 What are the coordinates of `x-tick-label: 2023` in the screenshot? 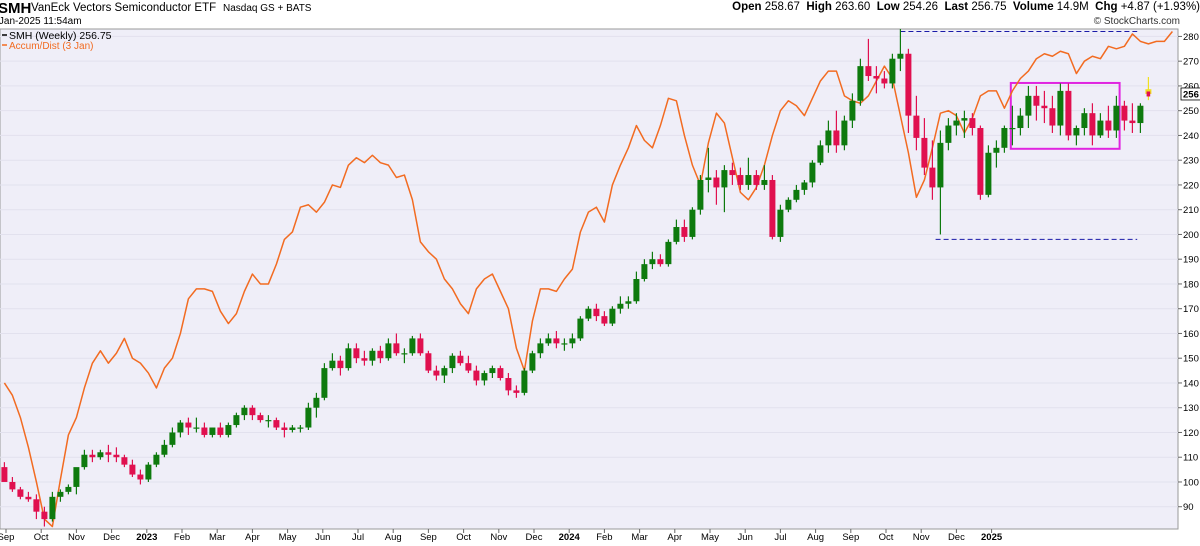 It's located at (146, 537).